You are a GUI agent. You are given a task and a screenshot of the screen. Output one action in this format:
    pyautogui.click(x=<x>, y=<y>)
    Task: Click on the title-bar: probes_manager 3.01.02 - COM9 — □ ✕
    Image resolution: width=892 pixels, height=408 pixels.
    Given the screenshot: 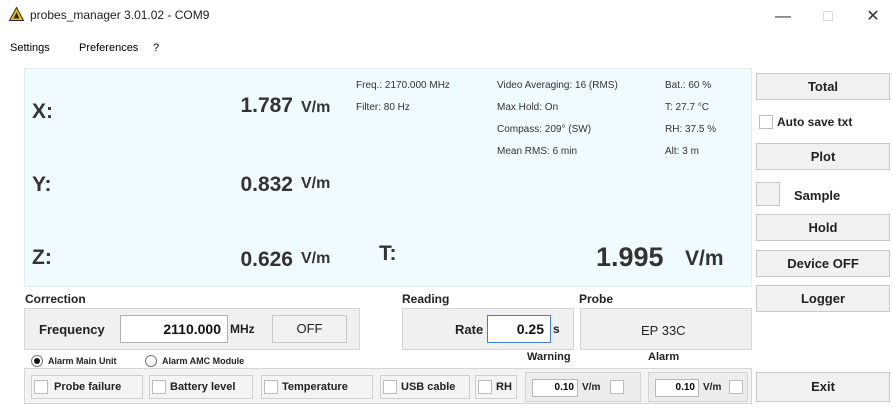 What is the action you would take?
    pyautogui.click(x=446, y=20)
    